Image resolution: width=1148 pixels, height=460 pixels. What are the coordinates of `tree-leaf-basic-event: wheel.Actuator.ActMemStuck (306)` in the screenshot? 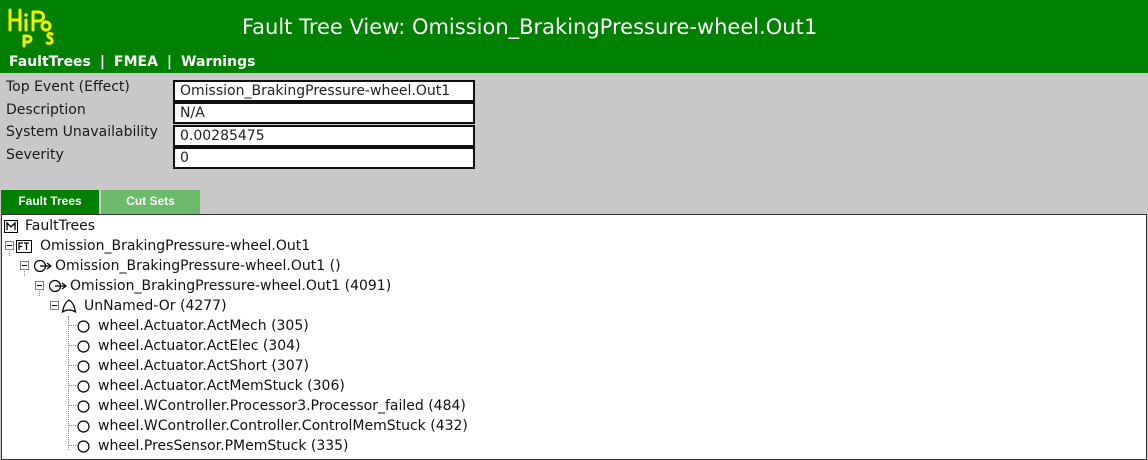 It's located at (202, 386).